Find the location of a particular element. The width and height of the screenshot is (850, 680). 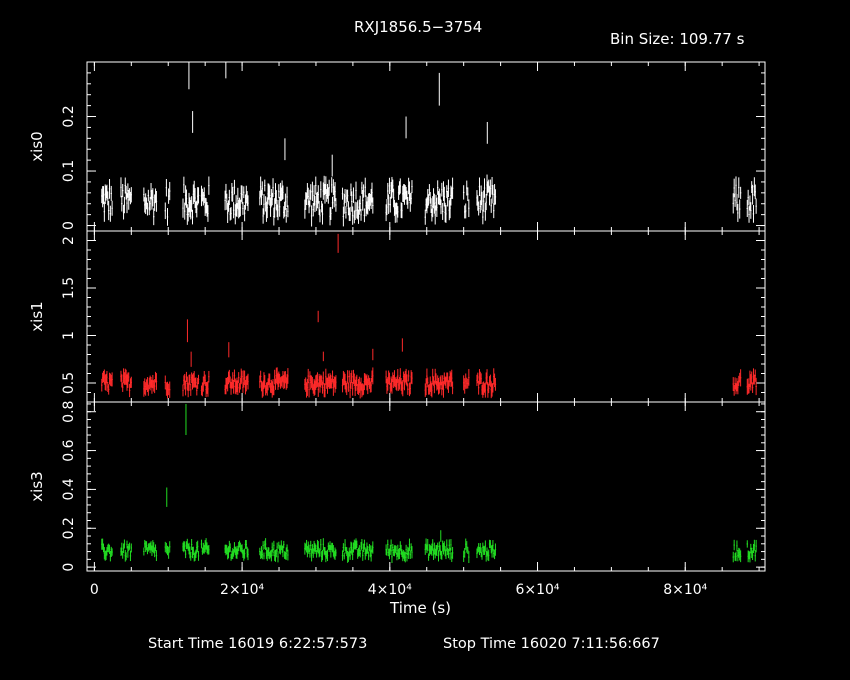

xis1-y-axis-label: xis1 is located at coordinates (37, 316).